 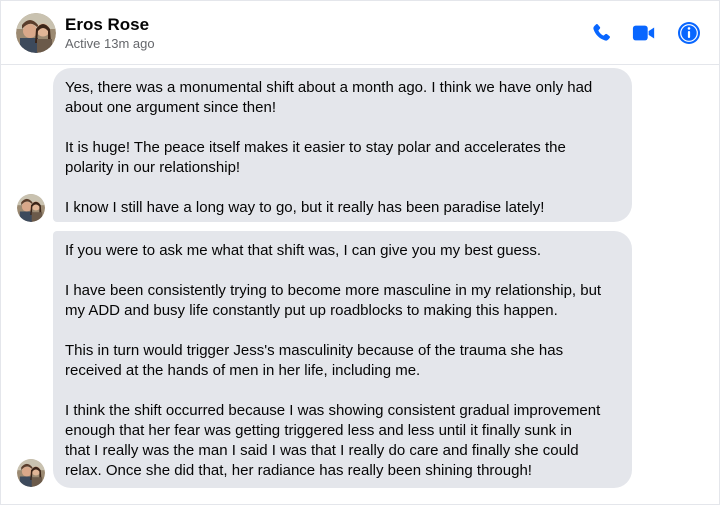 What do you see at coordinates (107, 25) in the screenshot?
I see `contact-name: Eros Rose` at bounding box center [107, 25].